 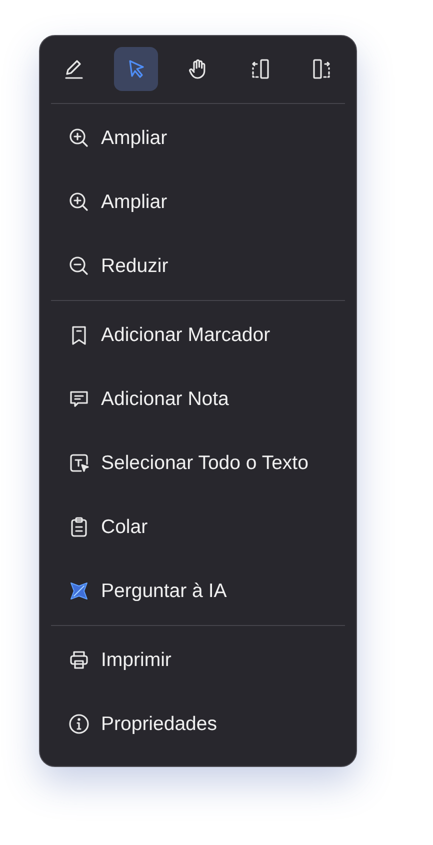 I want to click on menu-item: Adicionar Marcador, so click(x=198, y=335).